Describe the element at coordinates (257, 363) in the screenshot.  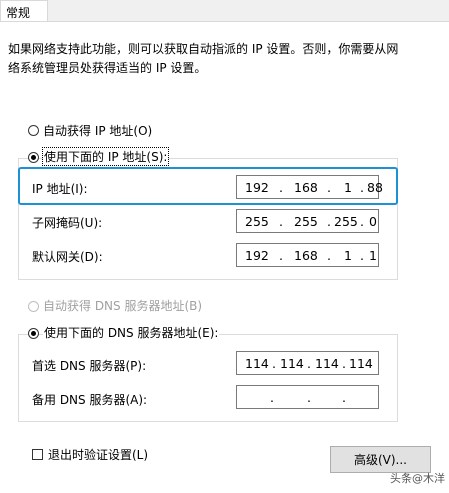
I see `preferred-dns-octet-1: 114` at that location.